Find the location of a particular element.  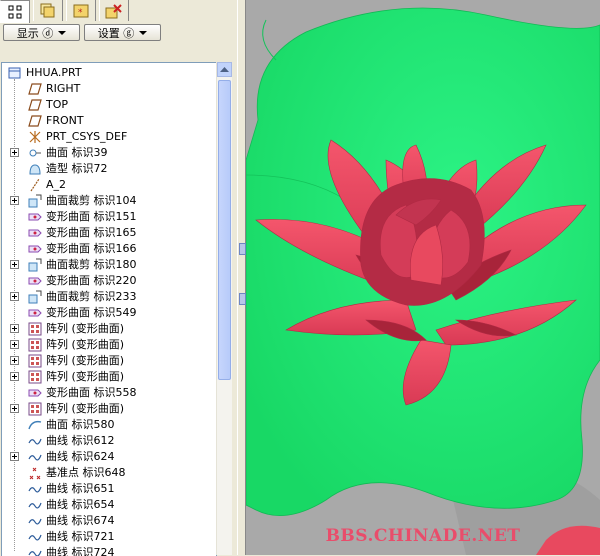

tree-item: 变形曲面 标识165 is located at coordinates (109, 233).